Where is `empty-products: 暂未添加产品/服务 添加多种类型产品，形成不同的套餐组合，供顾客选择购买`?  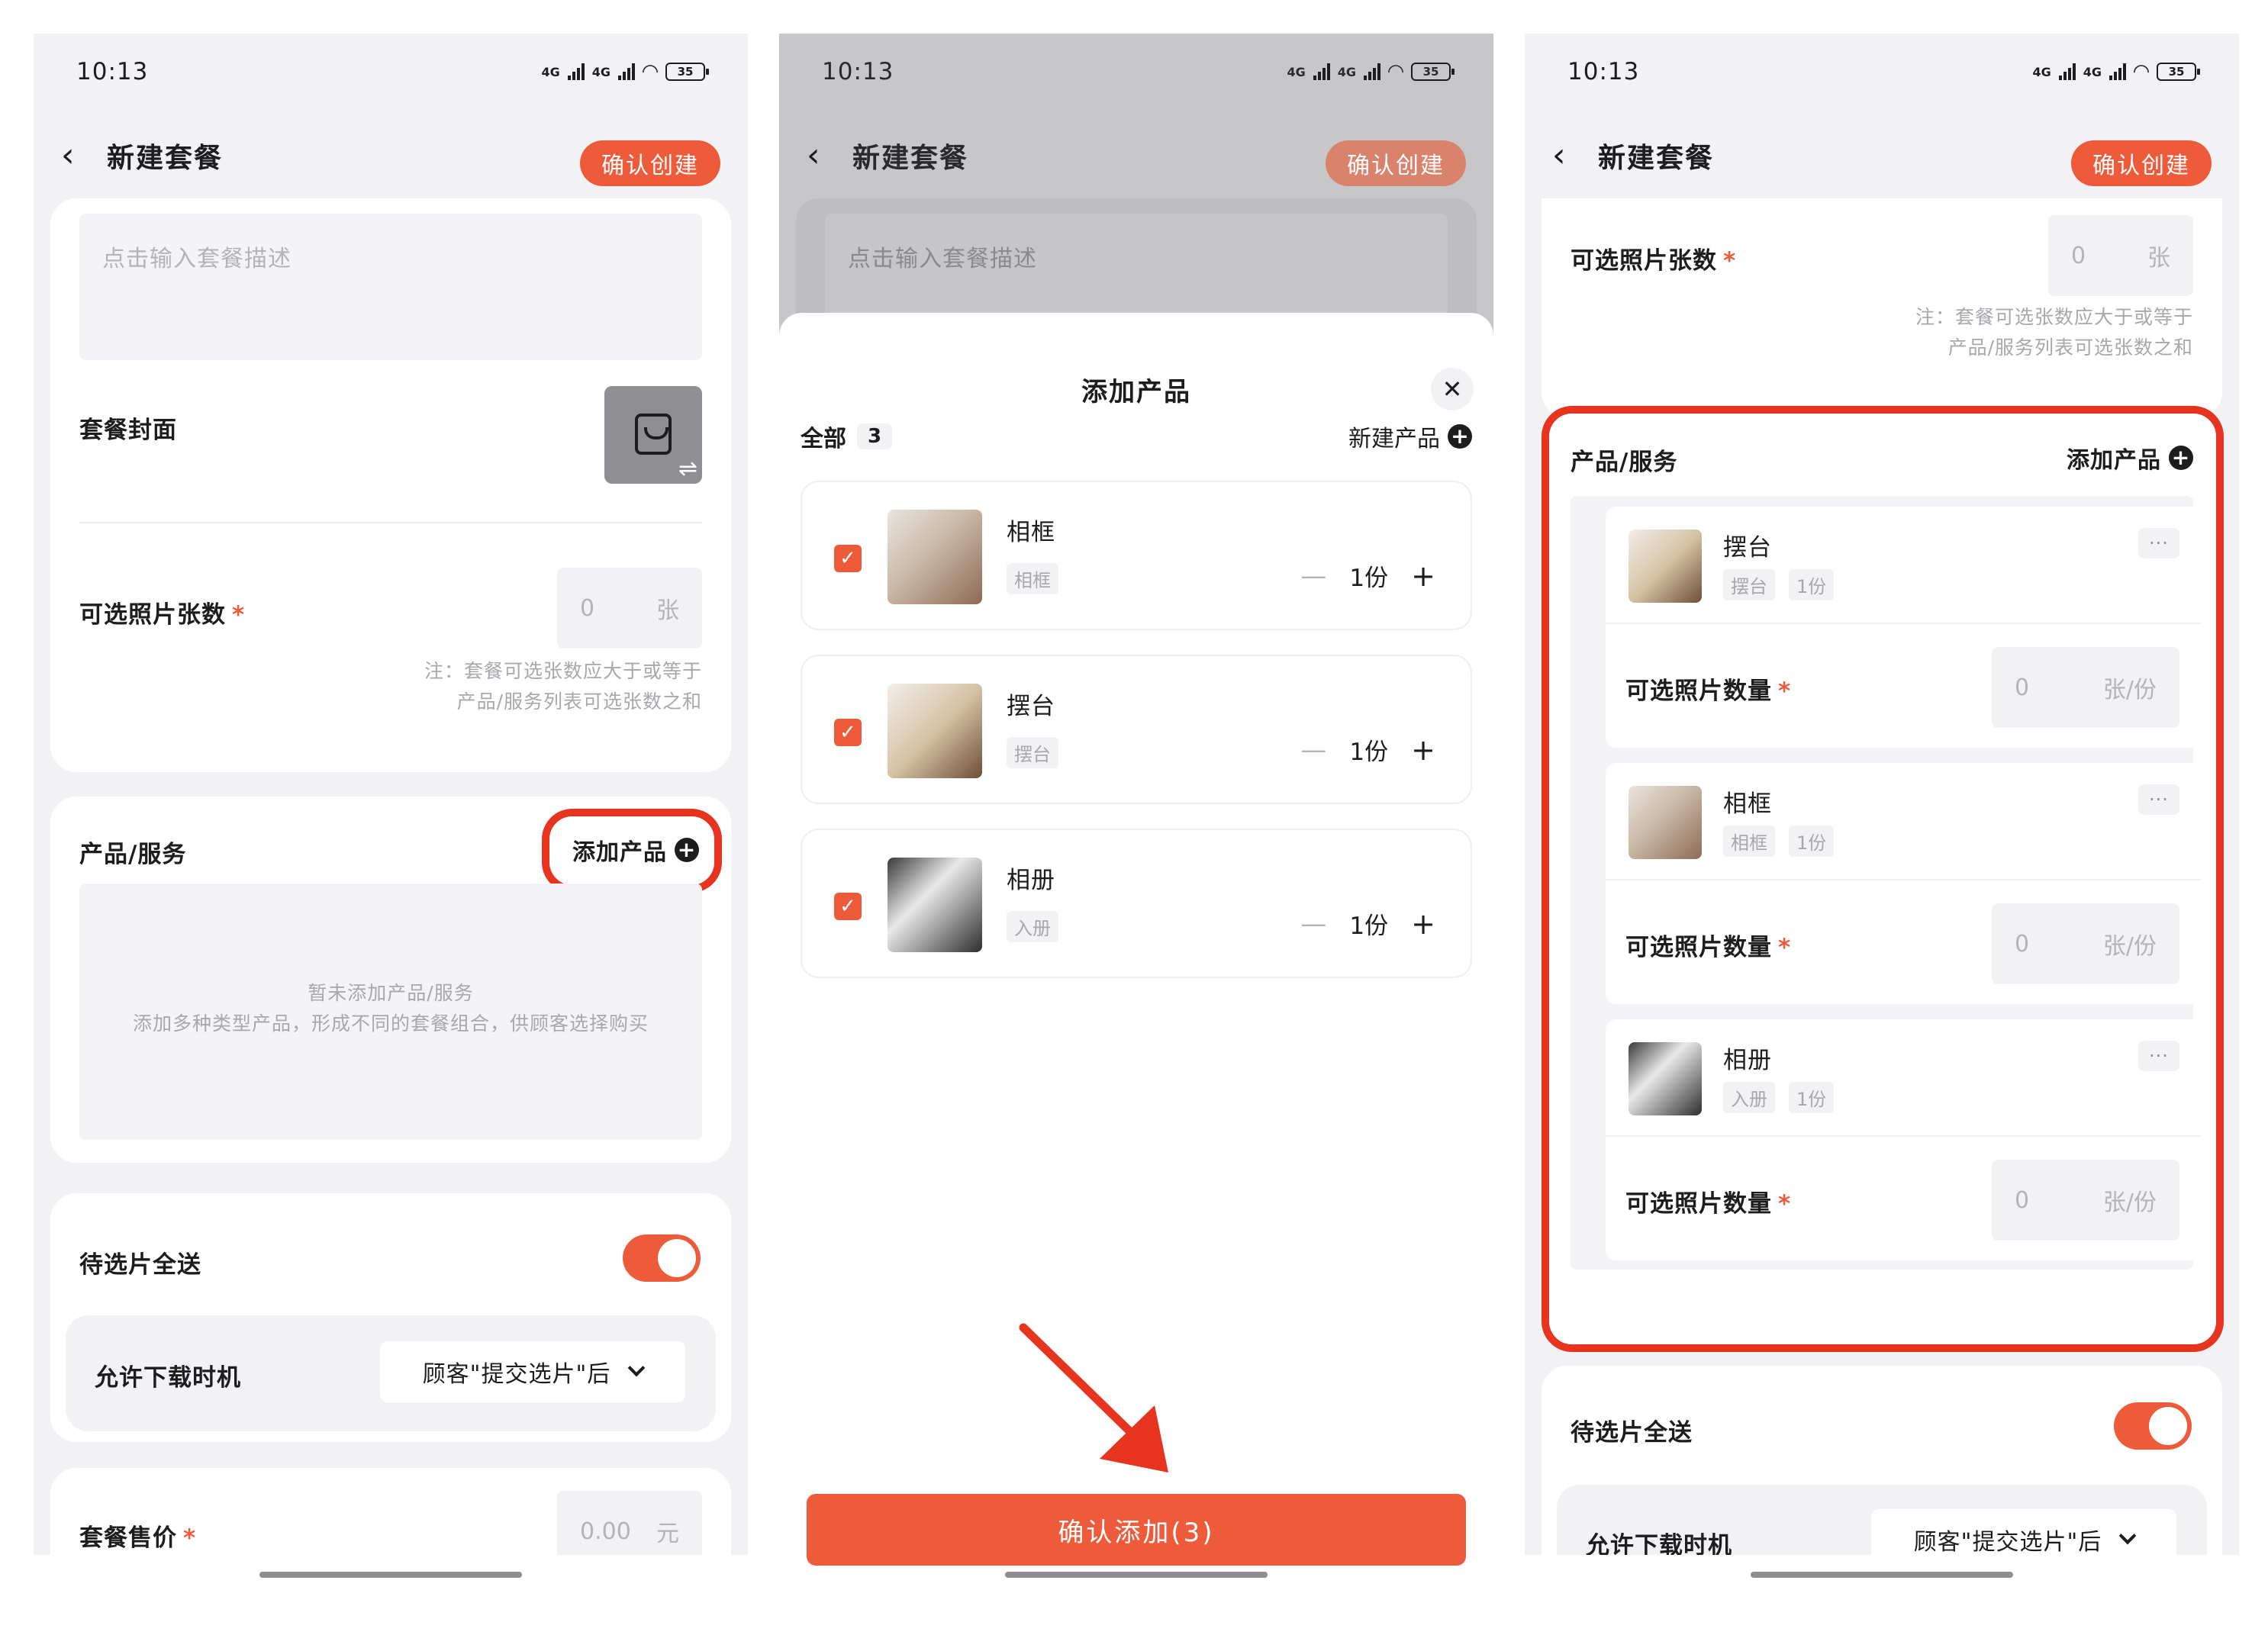
empty-products: 暂未添加产品/服务 添加多种类型产品，形成不同的套餐组合，供顾客选择购买 is located at coordinates (390, 1012).